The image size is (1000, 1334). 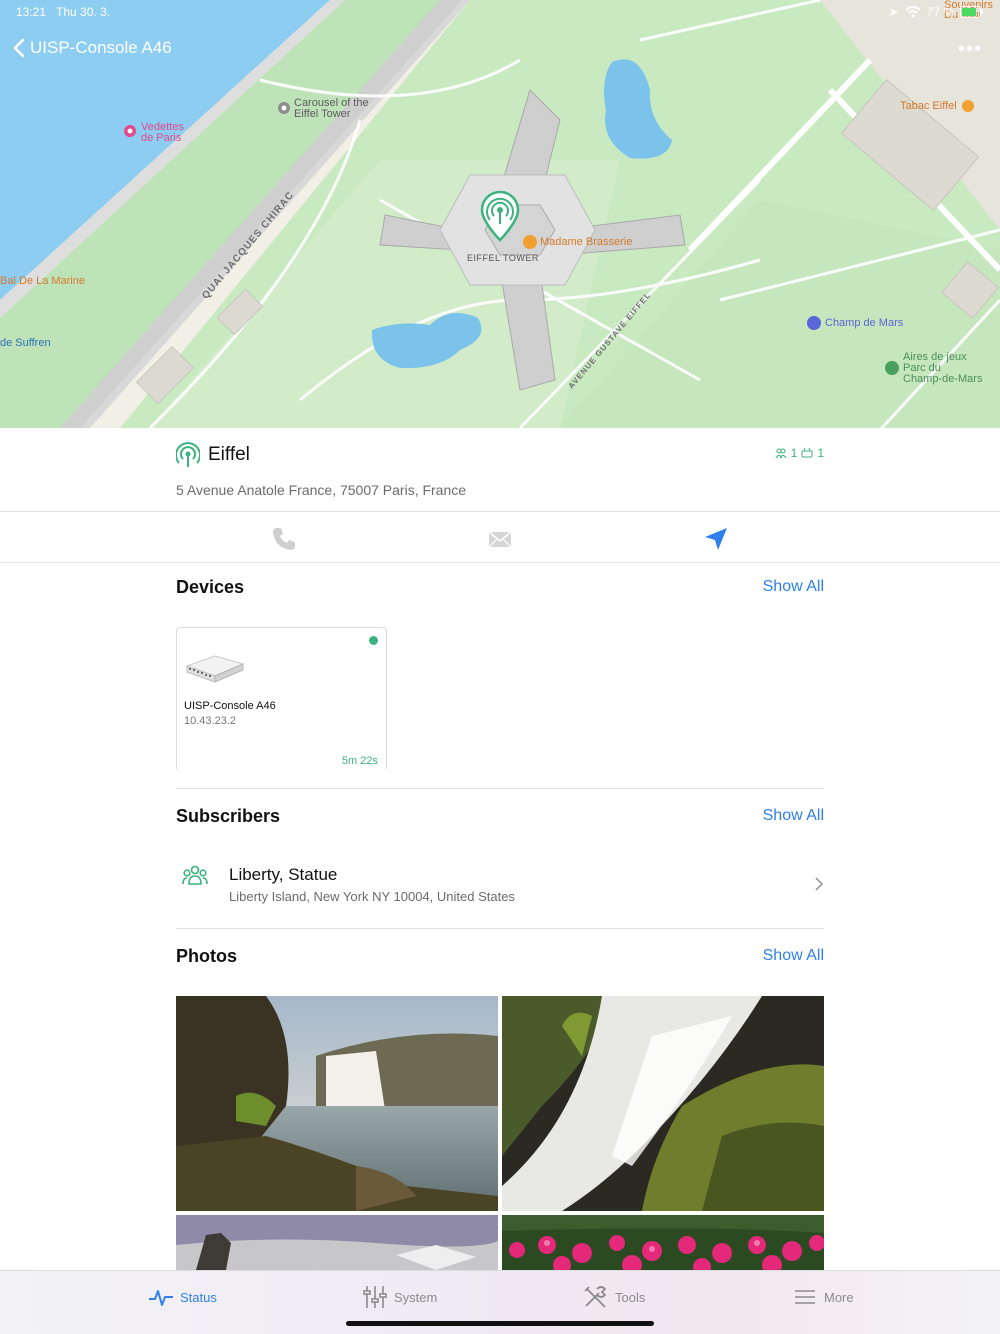 I want to click on tab-tools-label: Tools, so click(x=630, y=1297).